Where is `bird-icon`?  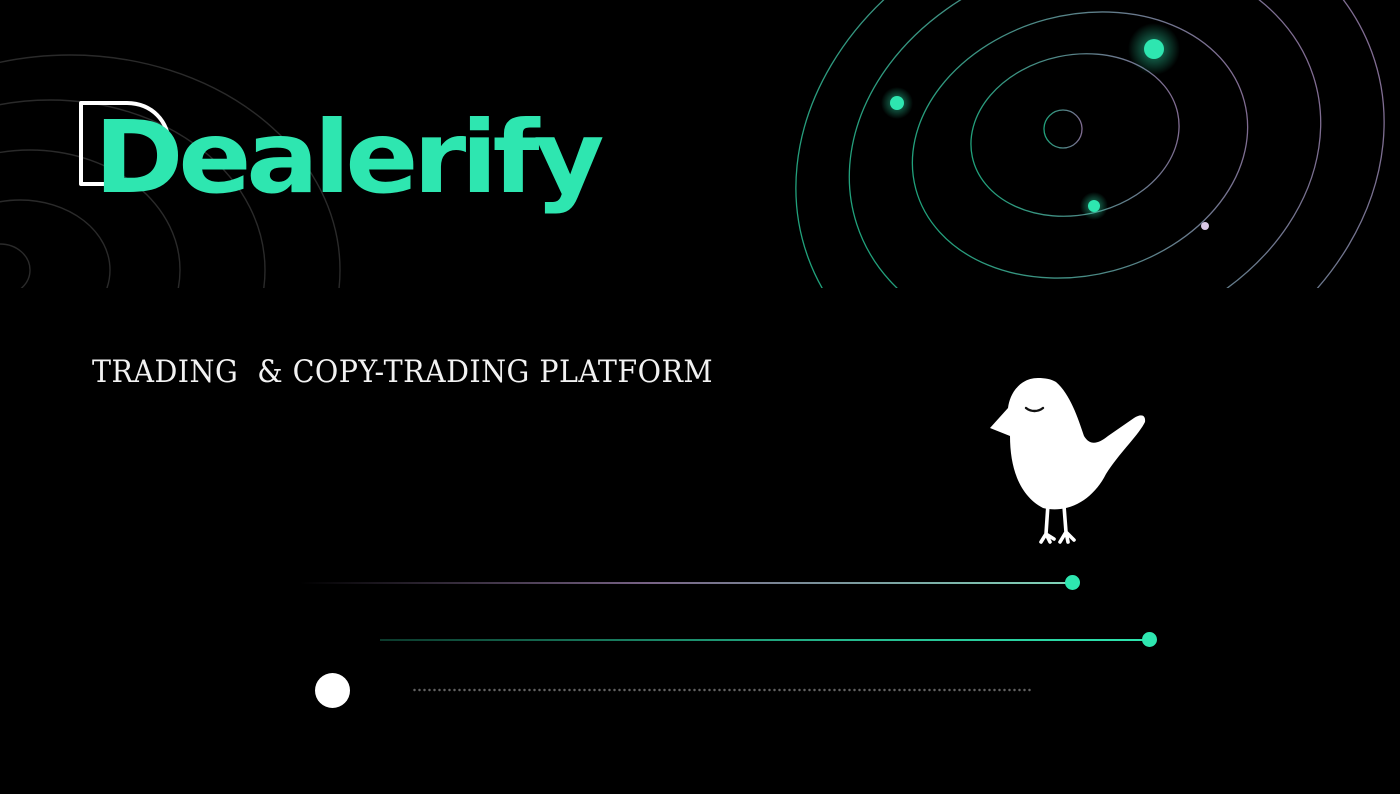 bird-icon is located at coordinates (1068, 461).